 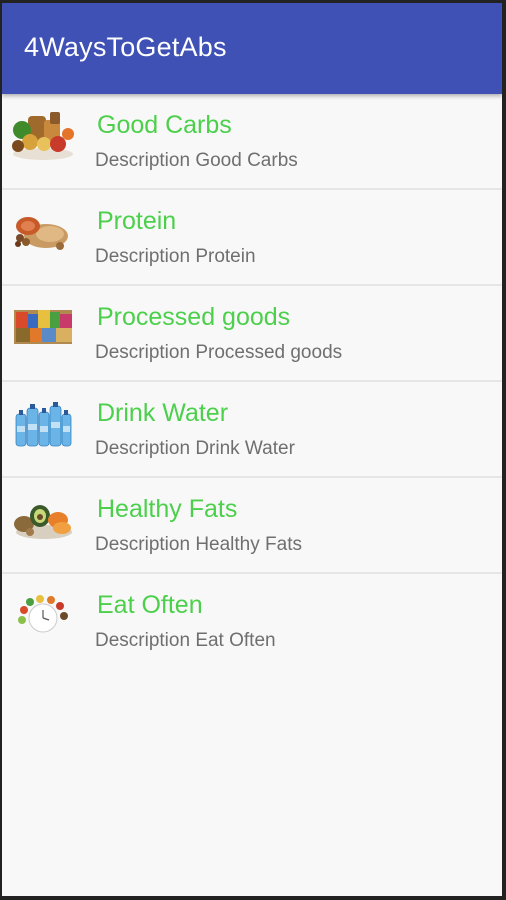 I want to click on item-title: Processed goods, so click(x=194, y=317).